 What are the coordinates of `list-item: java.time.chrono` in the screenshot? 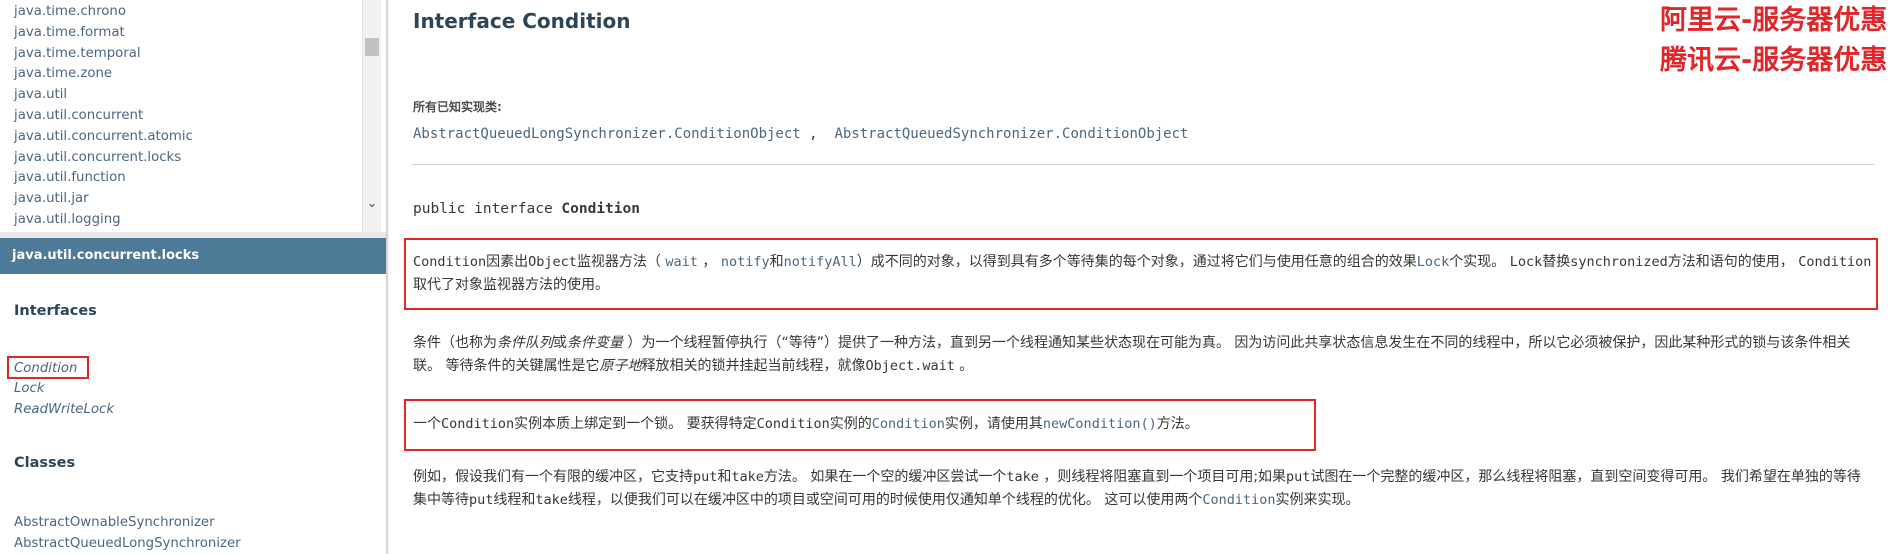 It's located at (103, 10).